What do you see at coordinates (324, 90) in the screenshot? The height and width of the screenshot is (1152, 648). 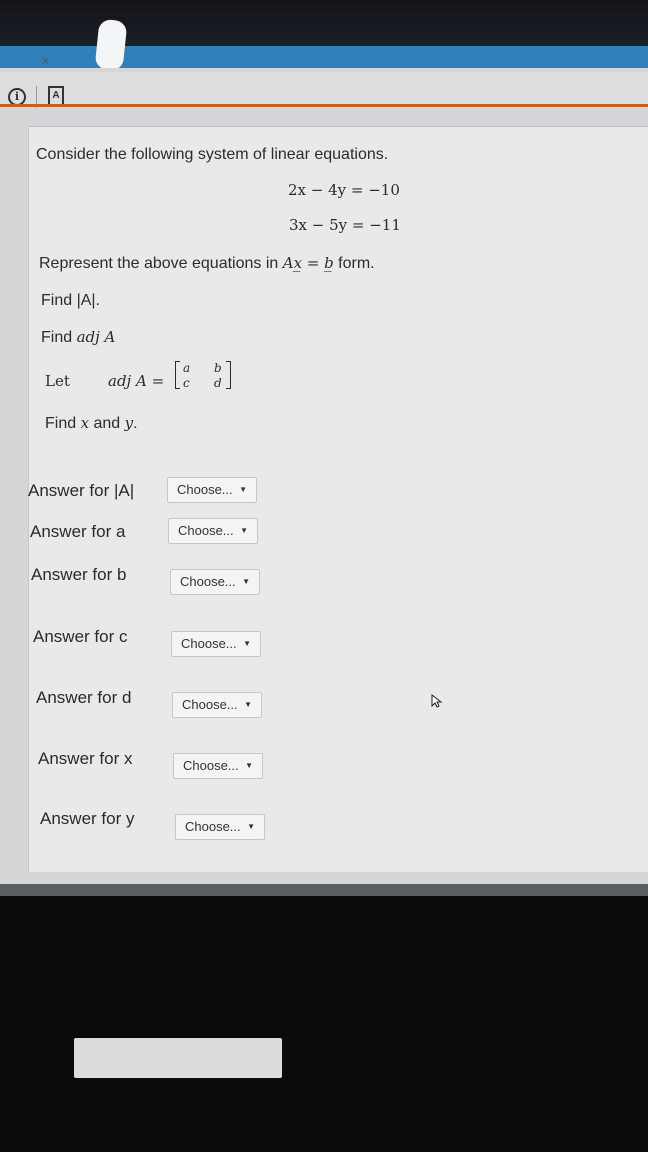 I see `browser-toolbar` at bounding box center [324, 90].